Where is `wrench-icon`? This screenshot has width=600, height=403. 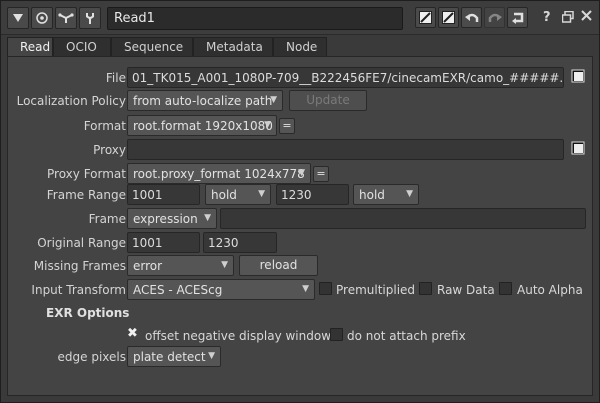 wrench-icon is located at coordinates (90, 18).